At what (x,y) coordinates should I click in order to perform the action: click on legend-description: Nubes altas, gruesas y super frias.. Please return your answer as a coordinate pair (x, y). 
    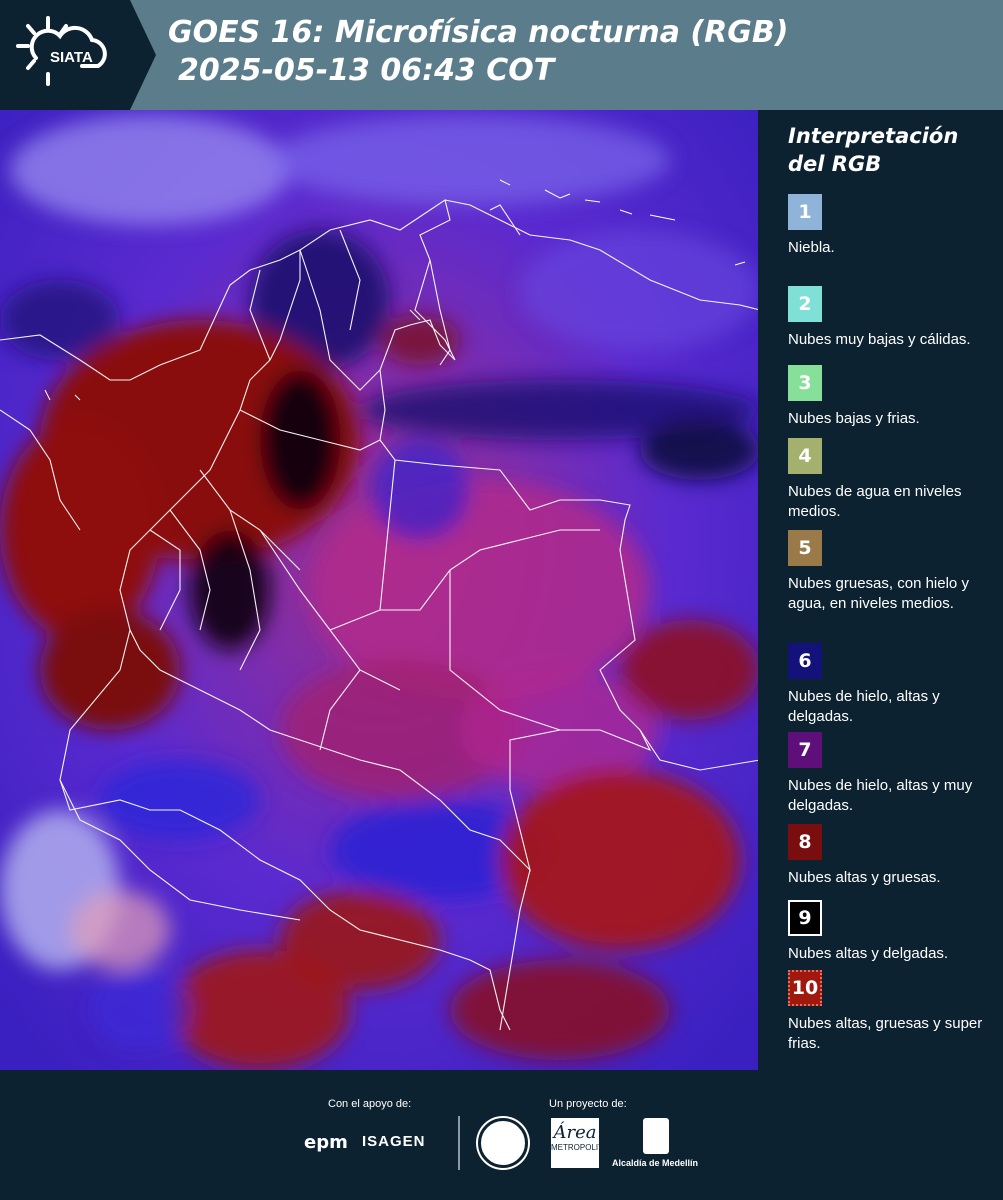
    Looking at the image, I should click on (885, 1033).